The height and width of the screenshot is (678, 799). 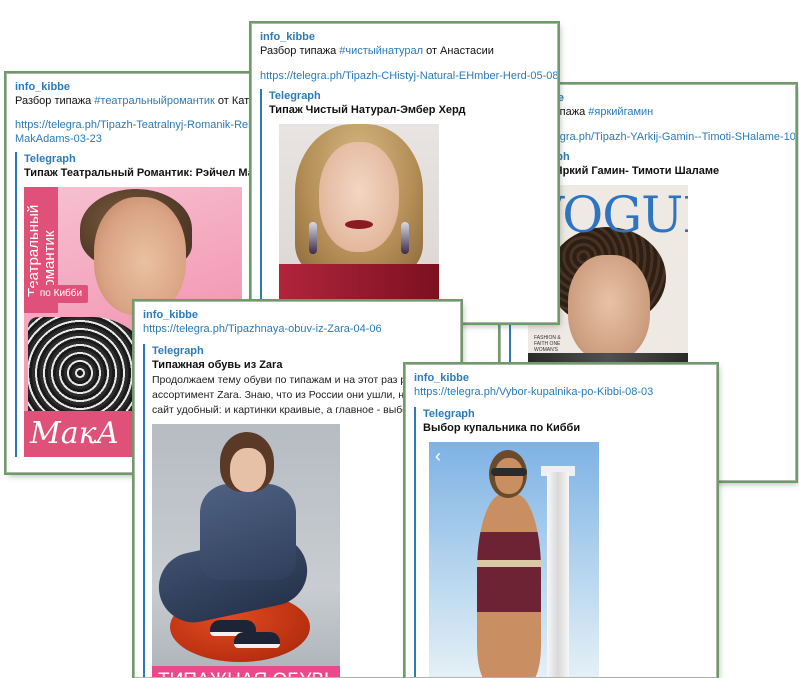 What do you see at coordinates (438, 456) in the screenshot?
I see `chevron-left-icon: ‹` at bounding box center [438, 456].